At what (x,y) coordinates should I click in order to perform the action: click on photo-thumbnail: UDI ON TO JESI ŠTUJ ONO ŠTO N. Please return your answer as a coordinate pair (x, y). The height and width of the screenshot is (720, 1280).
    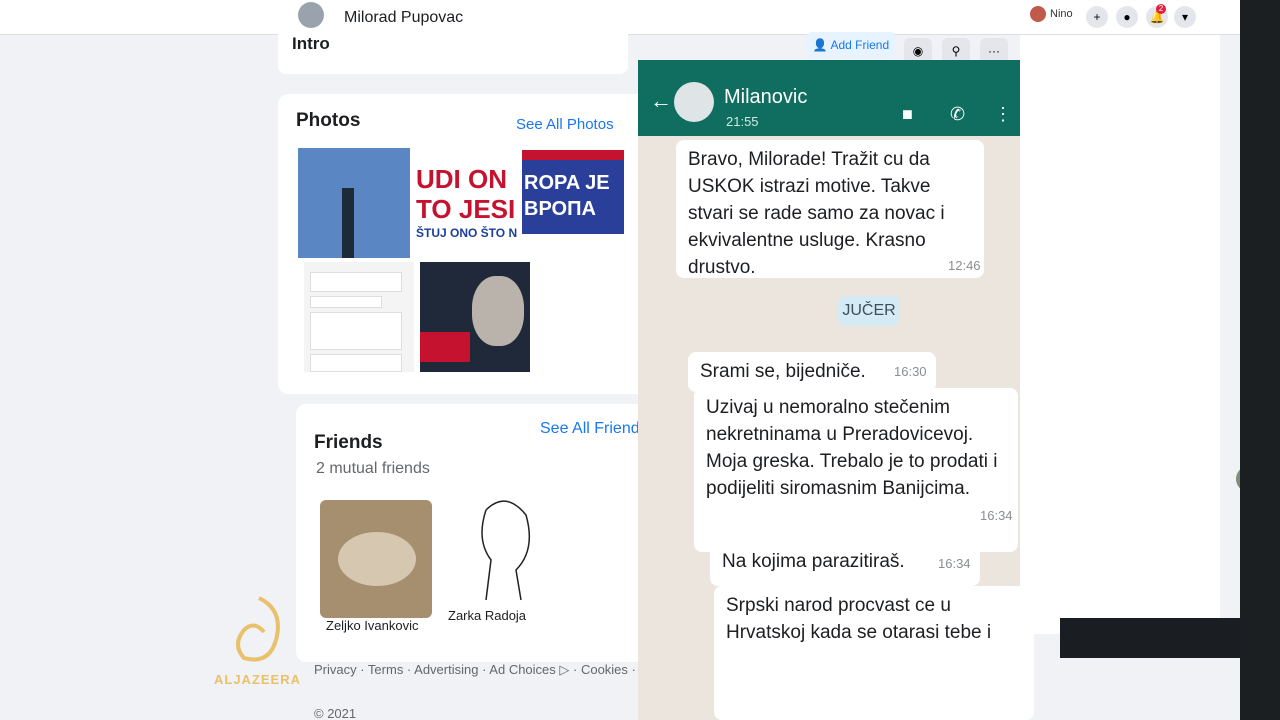
    Looking at the image, I should click on (466, 203).